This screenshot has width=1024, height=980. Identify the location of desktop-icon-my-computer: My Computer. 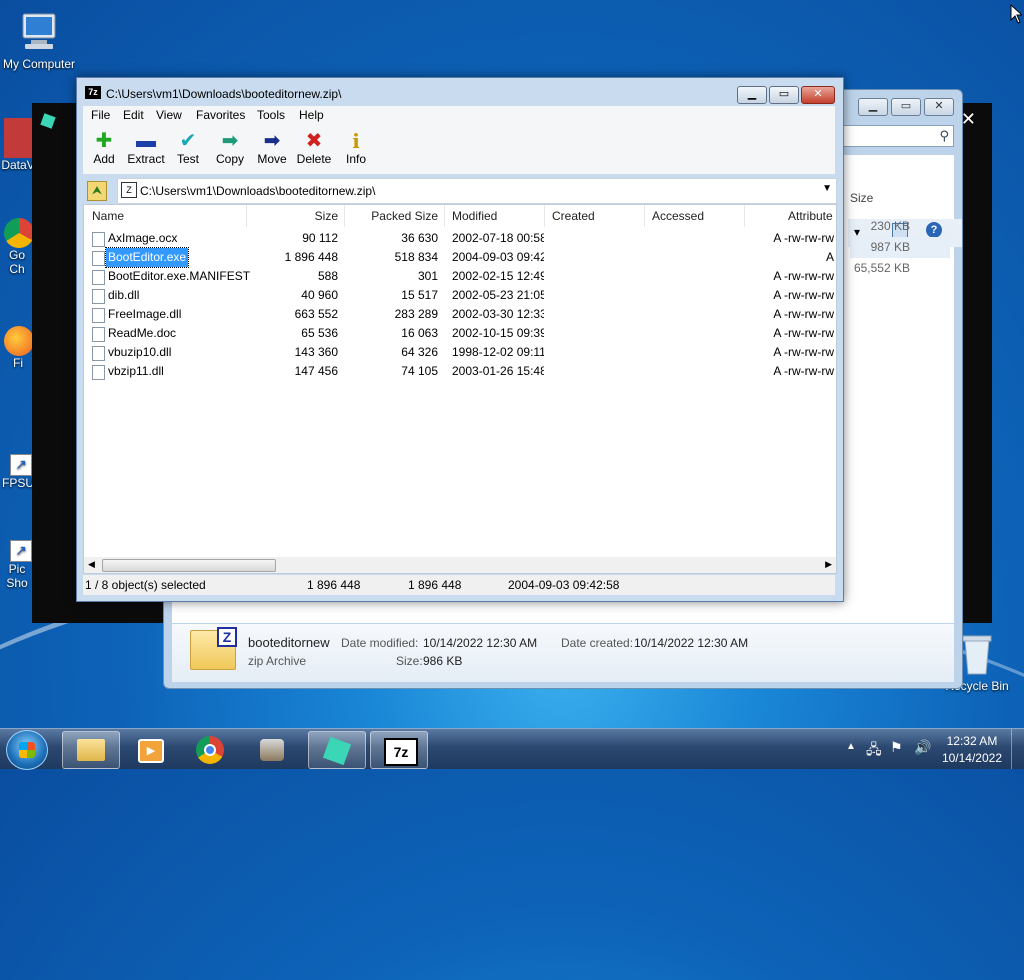
(39, 40).